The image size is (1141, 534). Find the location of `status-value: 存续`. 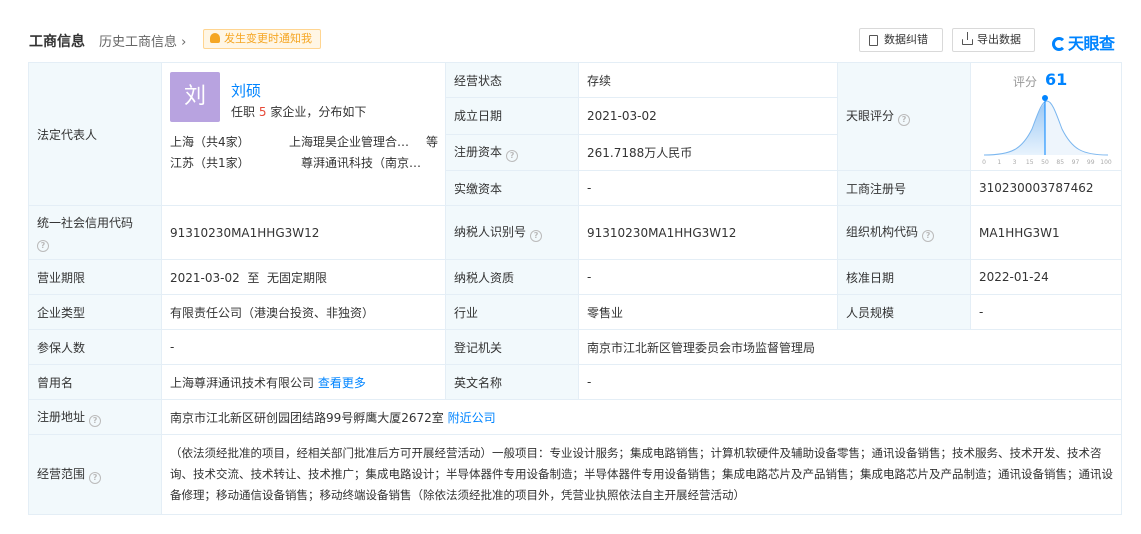

status-value: 存续 is located at coordinates (708, 80).